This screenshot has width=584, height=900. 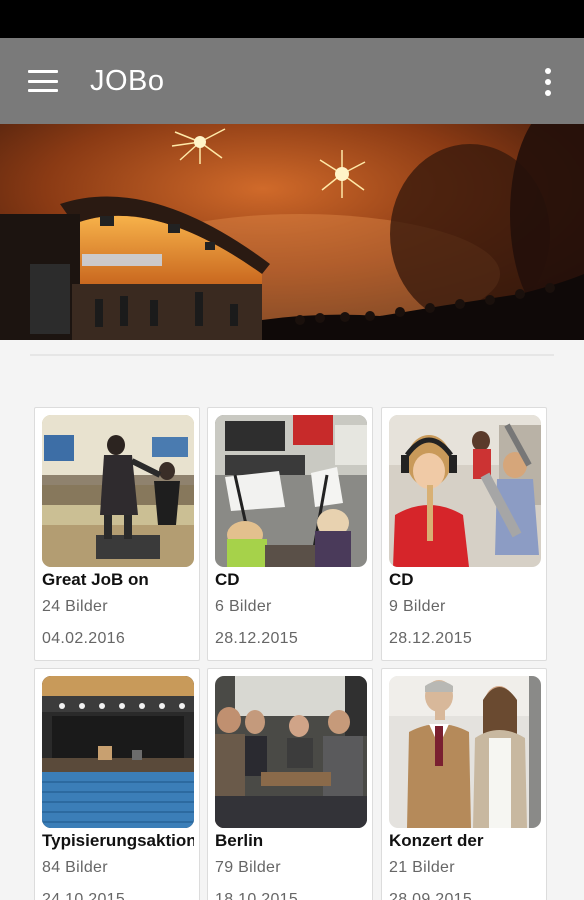 I want to click on app-bar: JOBo, so click(x=292, y=81).